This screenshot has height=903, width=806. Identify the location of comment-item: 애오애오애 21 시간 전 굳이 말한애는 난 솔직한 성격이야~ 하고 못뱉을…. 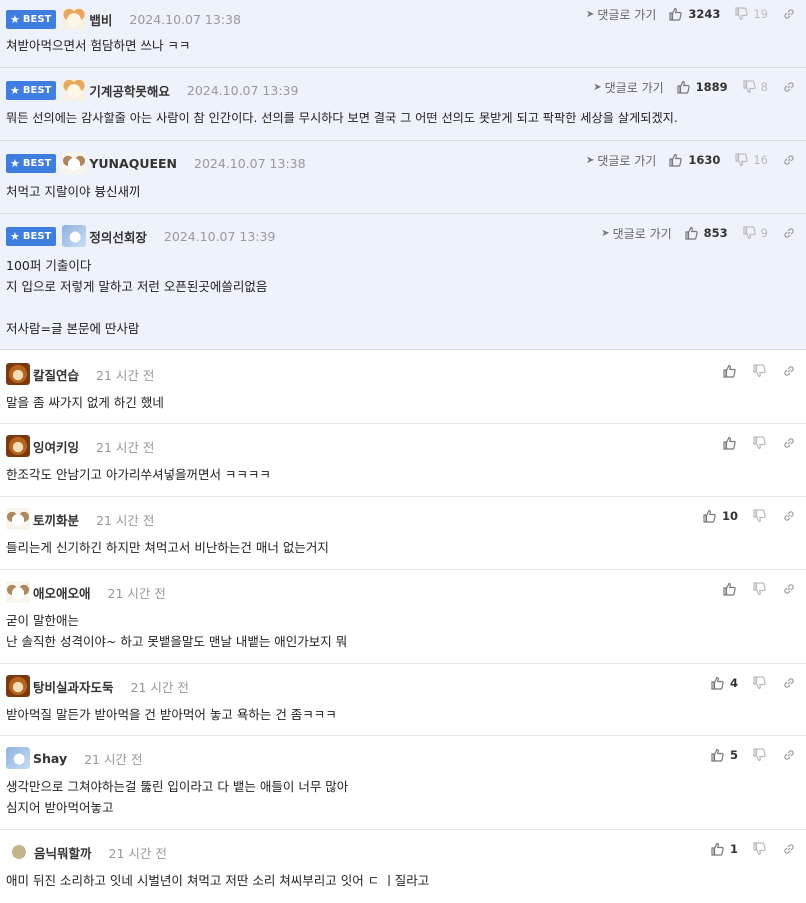
(403, 617).